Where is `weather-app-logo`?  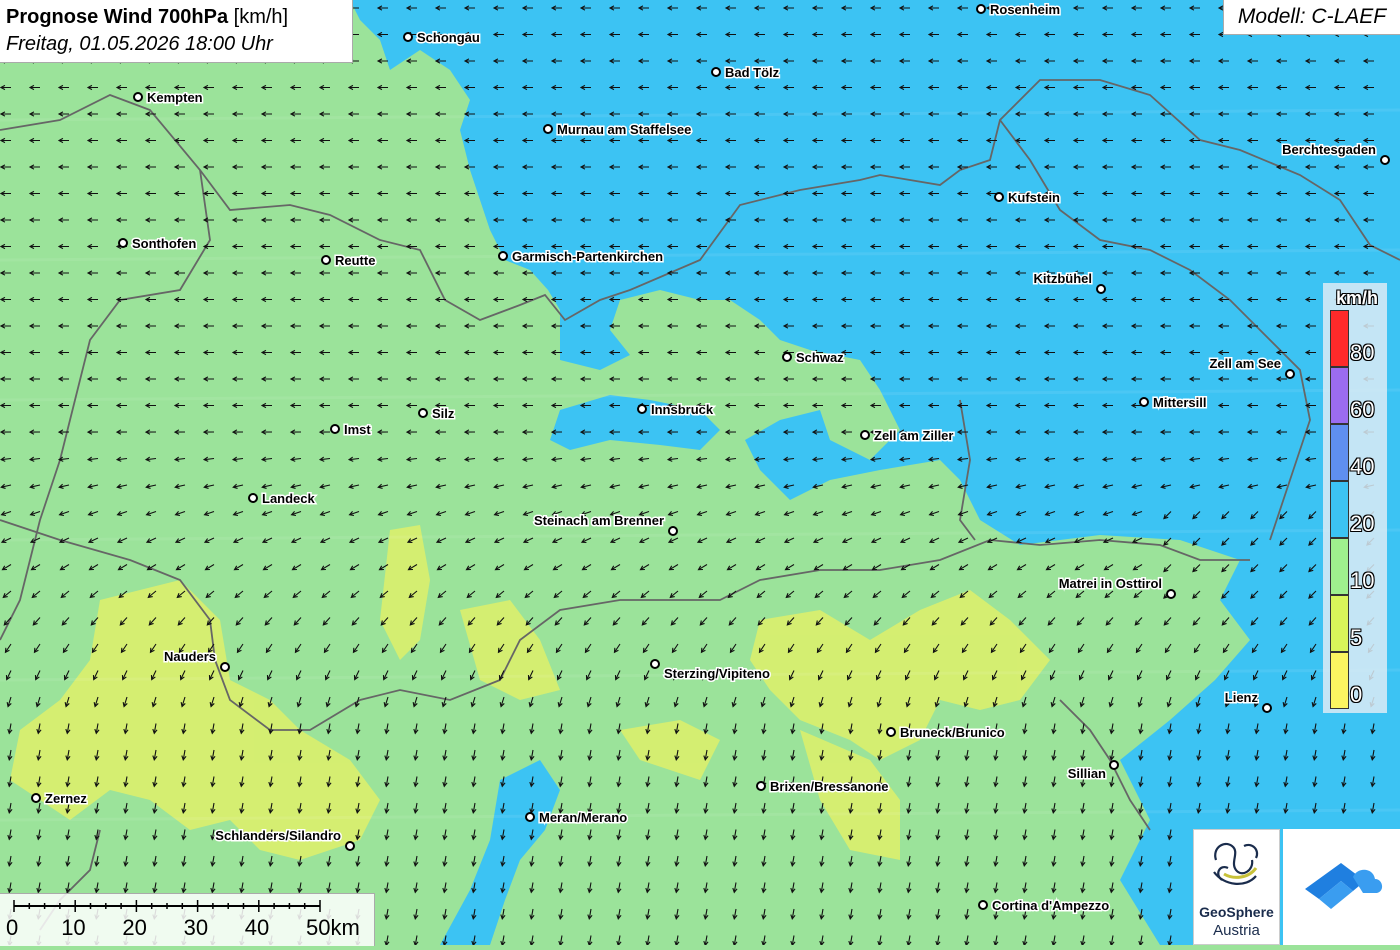 weather-app-logo is located at coordinates (1341, 887).